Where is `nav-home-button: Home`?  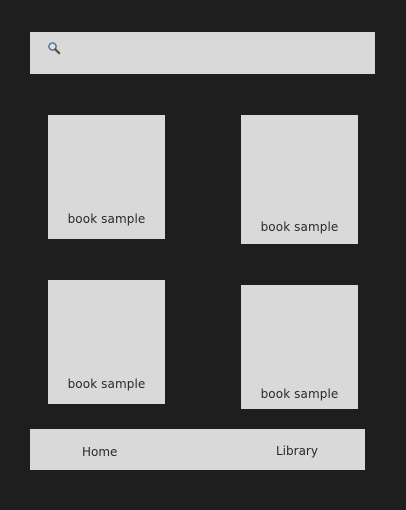
nav-home-button: Home is located at coordinates (99, 452).